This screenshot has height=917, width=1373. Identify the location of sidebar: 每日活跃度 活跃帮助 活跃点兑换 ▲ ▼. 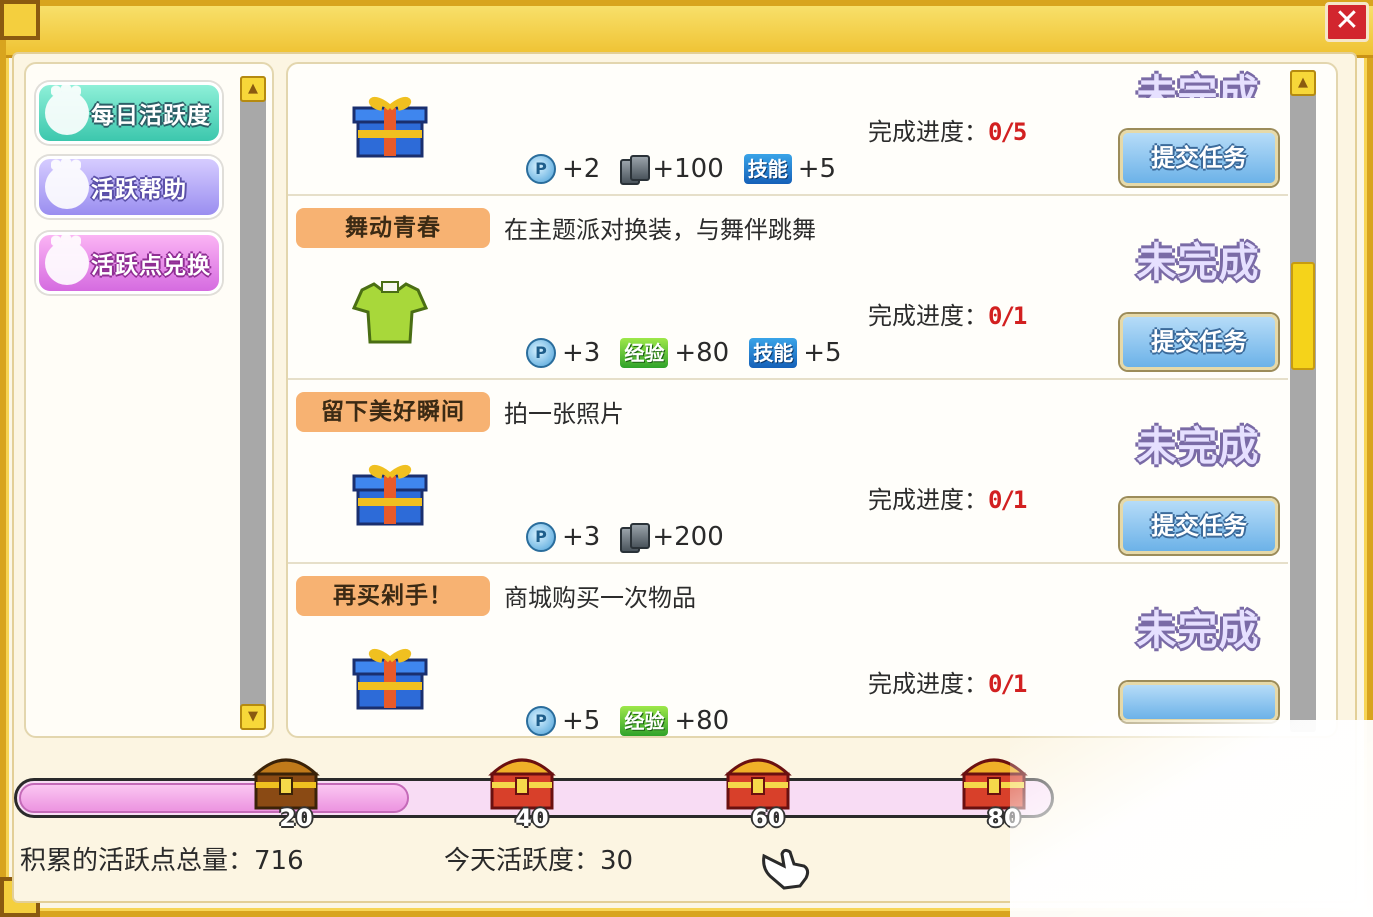
(149, 400).